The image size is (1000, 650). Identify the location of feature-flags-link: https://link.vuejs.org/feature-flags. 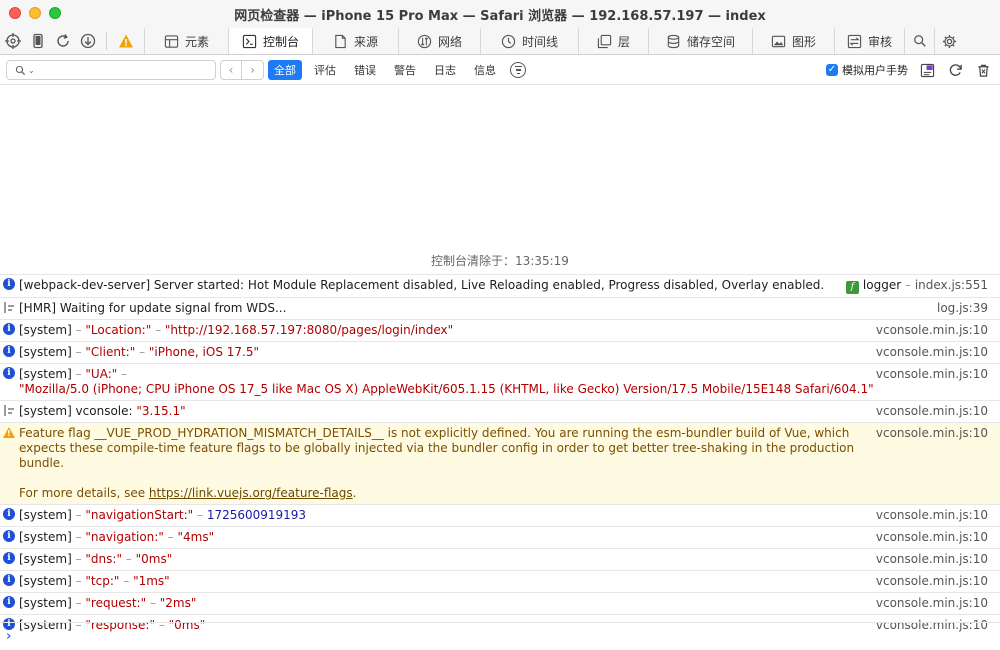
(251, 493).